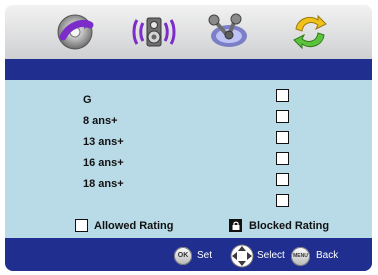 Image resolution: width=378 pixels, height=275 pixels. I want to click on blocked-rating-label: Blocked Rating, so click(289, 226).